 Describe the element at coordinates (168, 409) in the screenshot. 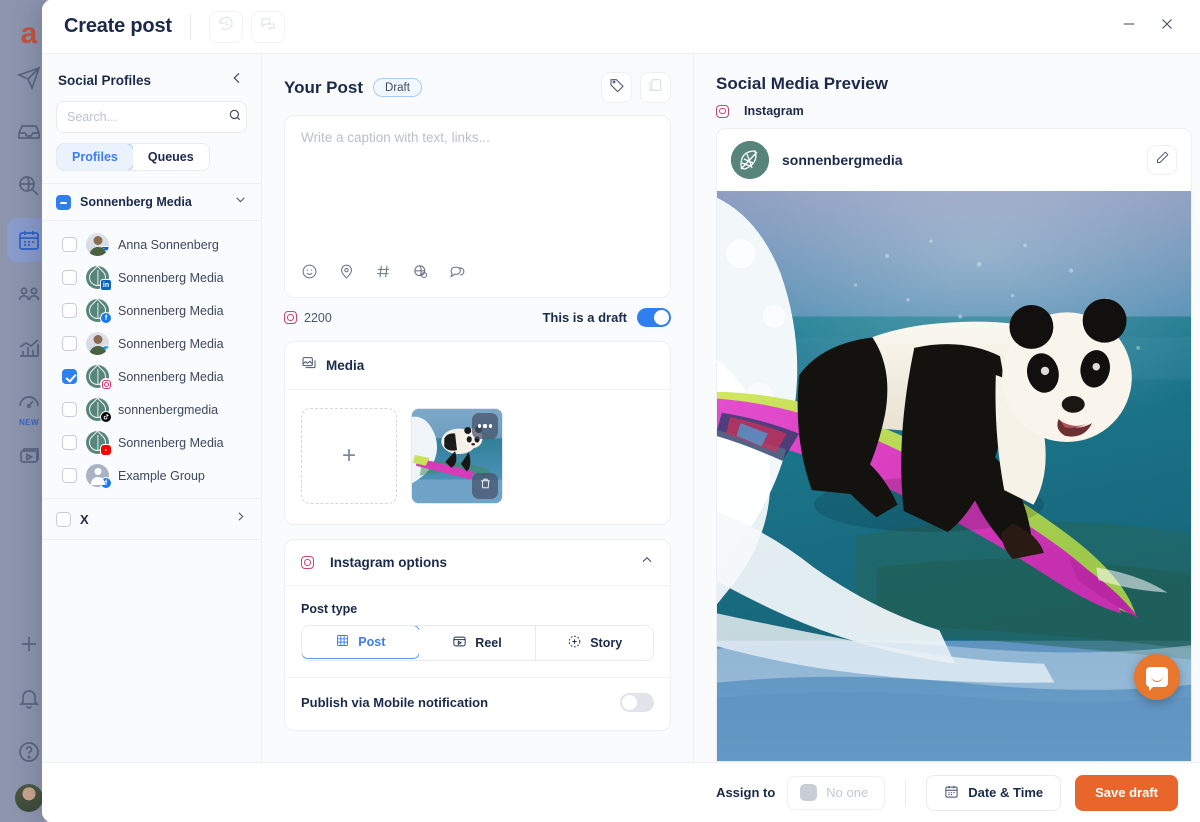

I see `profile-name: sonnenbergmedia` at that location.